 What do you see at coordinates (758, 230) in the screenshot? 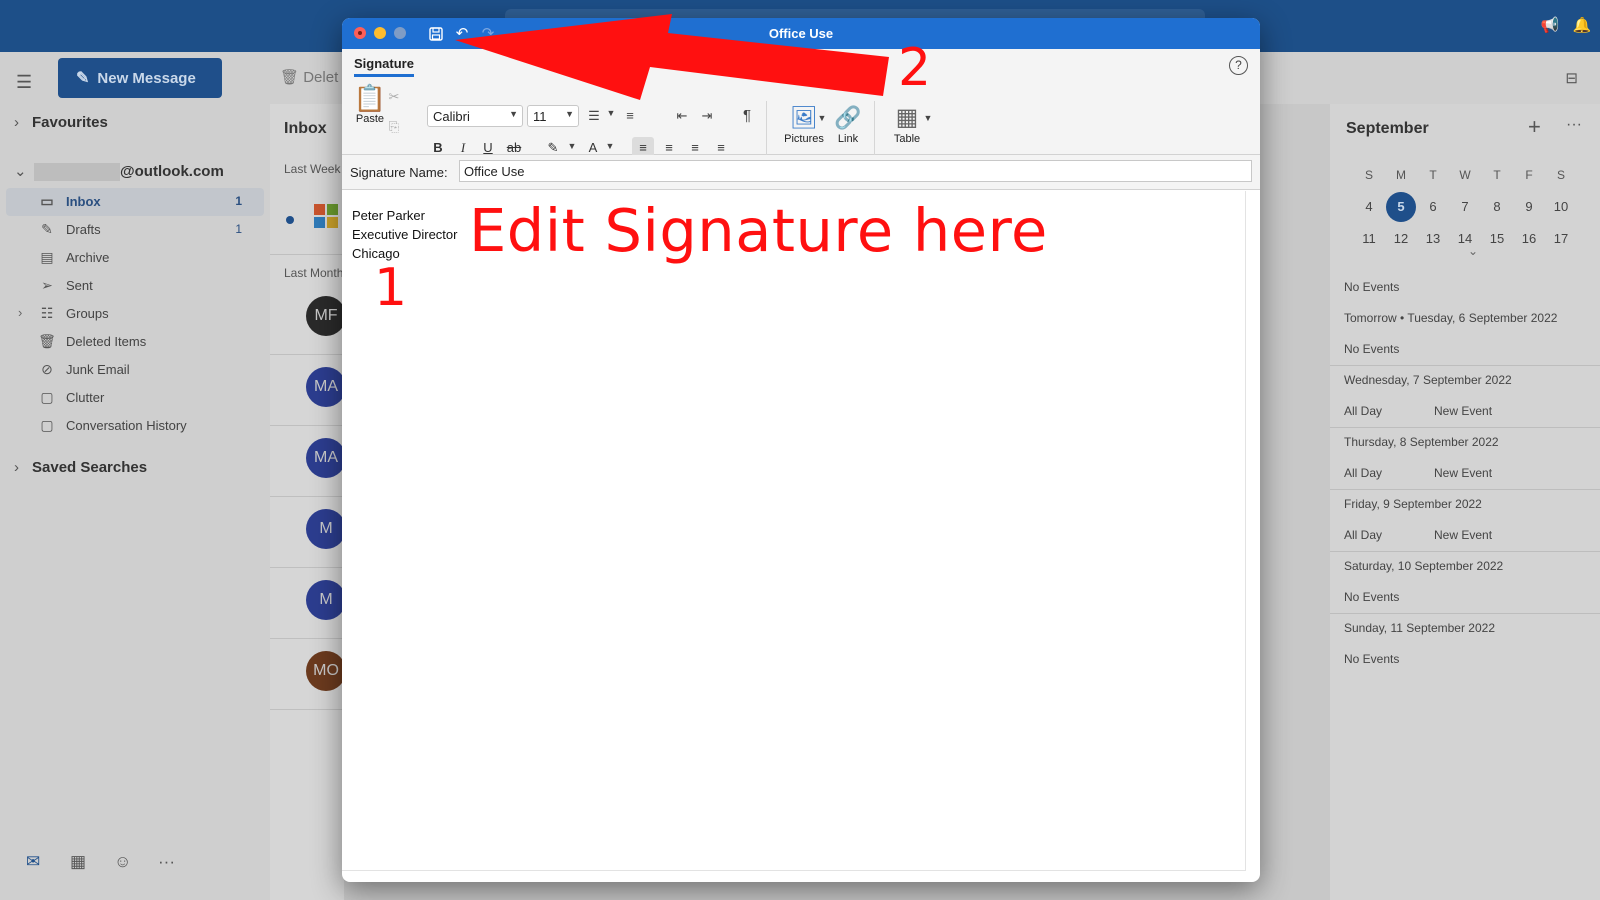
I see `annotation-headline: Edit Signature here` at bounding box center [758, 230].